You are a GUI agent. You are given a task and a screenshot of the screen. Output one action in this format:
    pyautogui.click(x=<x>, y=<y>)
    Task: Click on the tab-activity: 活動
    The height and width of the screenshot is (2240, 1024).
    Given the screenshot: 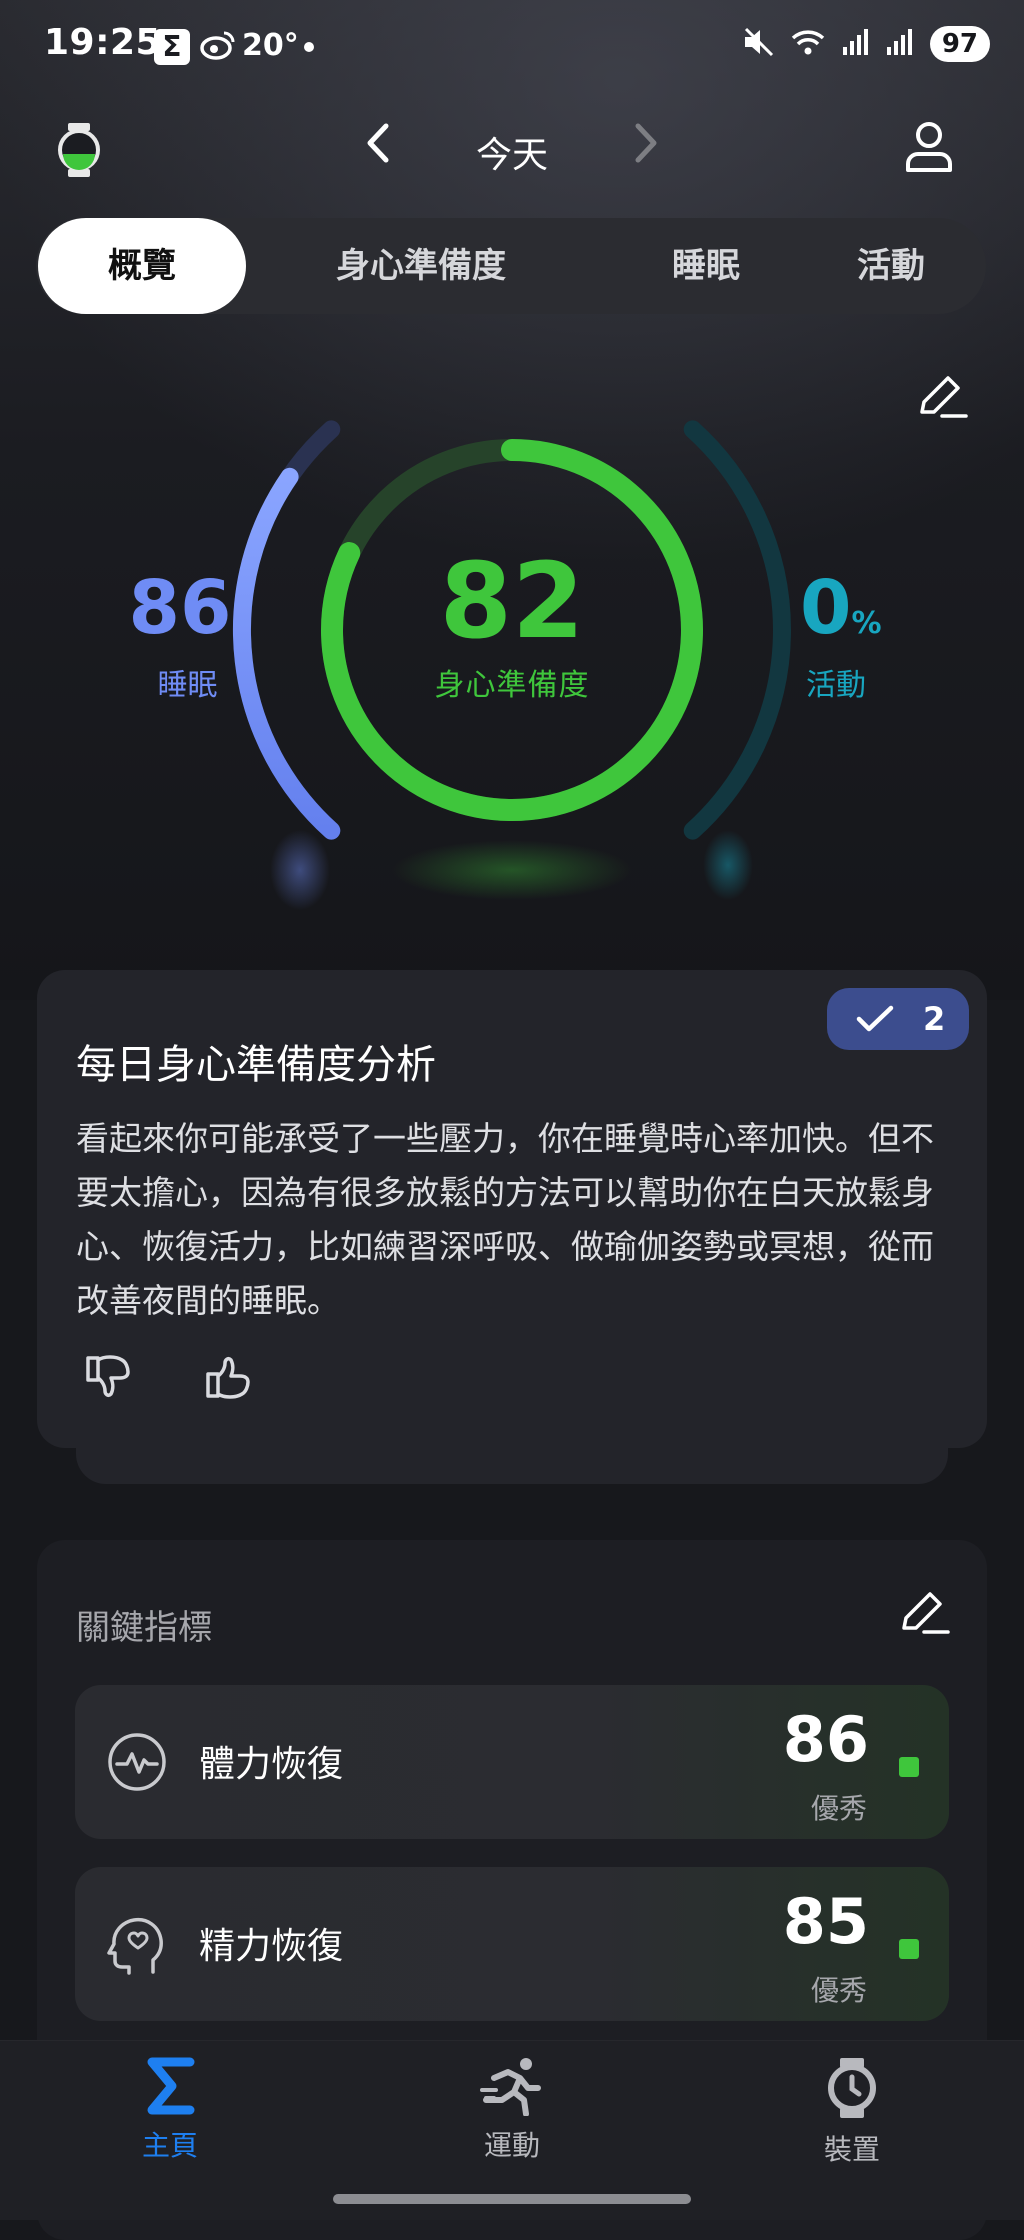 What is the action you would take?
    pyautogui.click(x=891, y=266)
    